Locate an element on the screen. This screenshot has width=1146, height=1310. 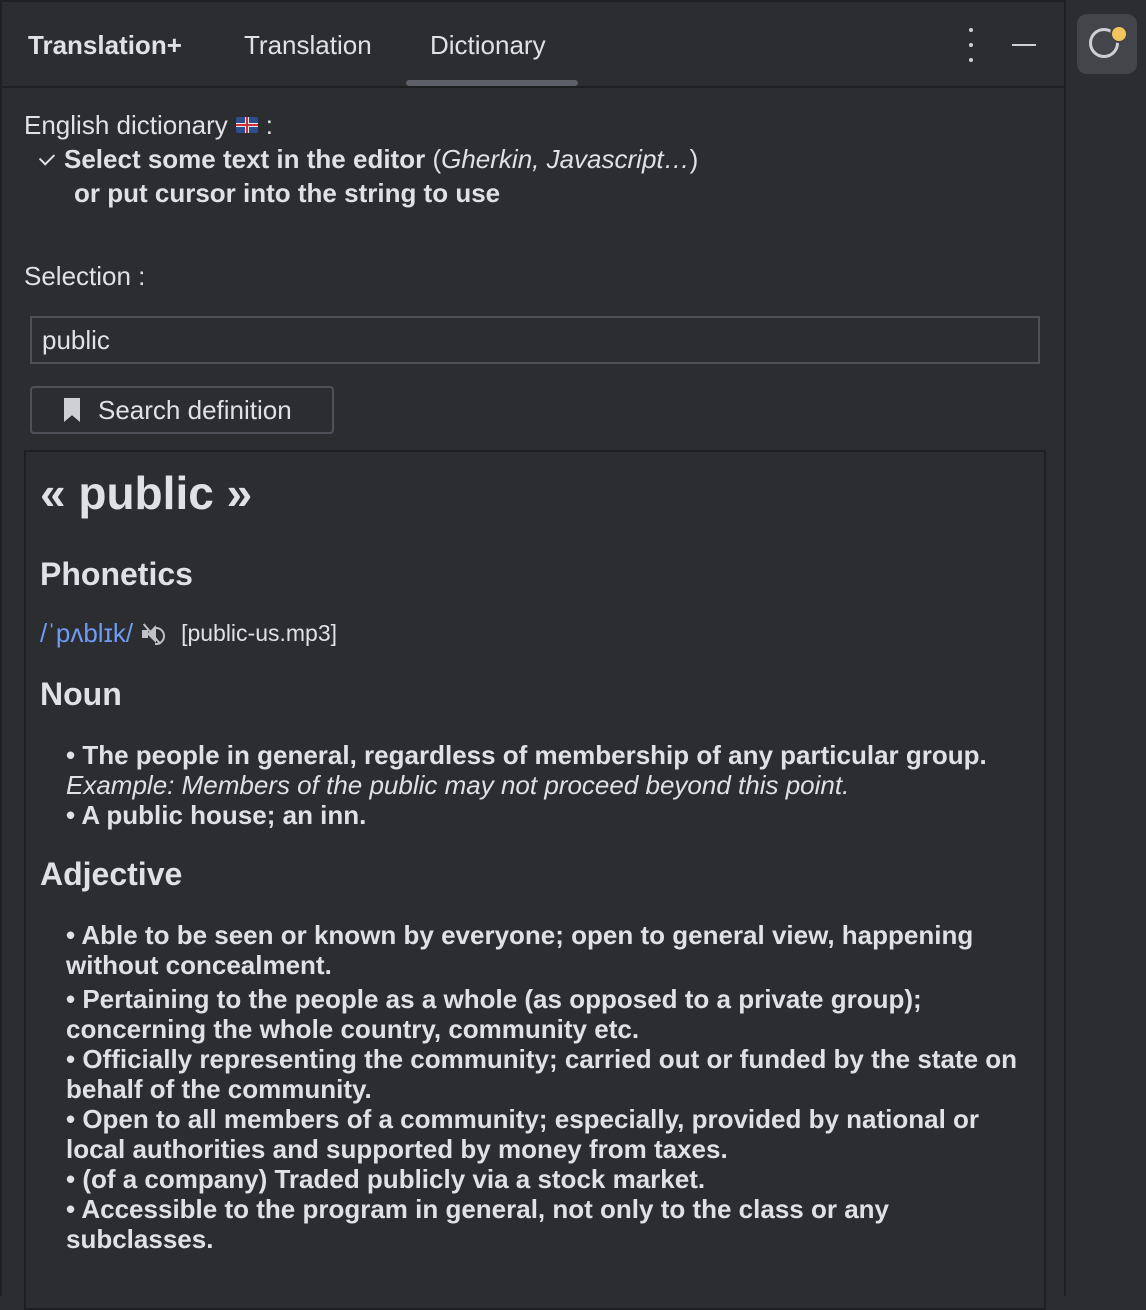
tab-translation: Translation is located at coordinates (308, 45).